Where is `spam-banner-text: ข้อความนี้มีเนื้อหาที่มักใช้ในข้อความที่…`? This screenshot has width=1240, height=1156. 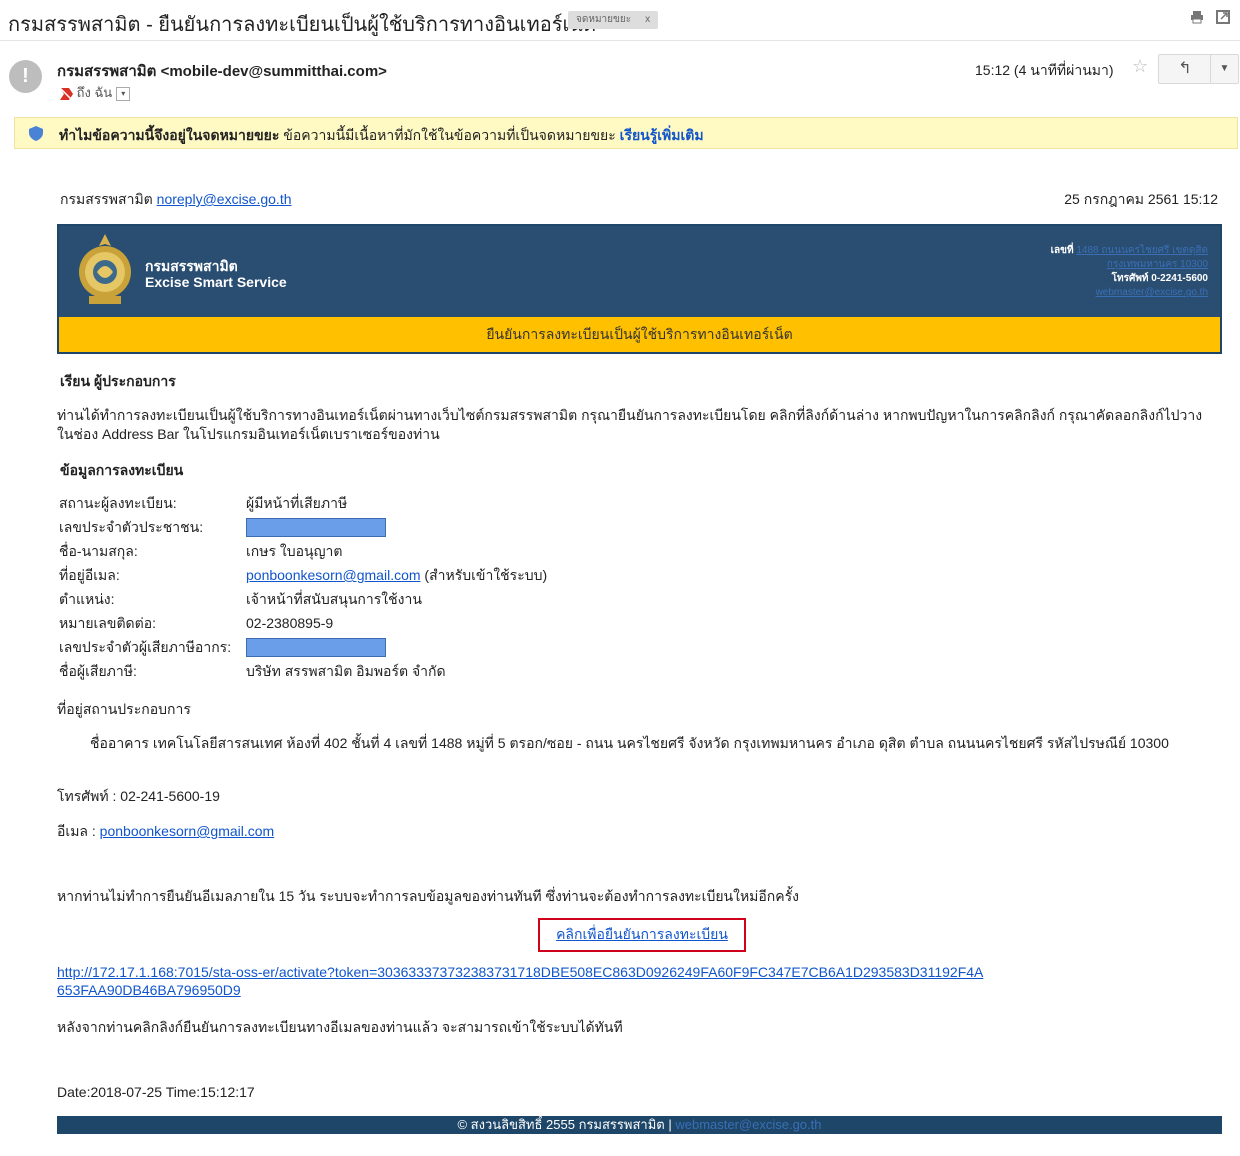 spam-banner-text: ข้อความนี้มีเนื้อหาที่มักใช้ในข้อความที่… is located at coordinates (449, 135).